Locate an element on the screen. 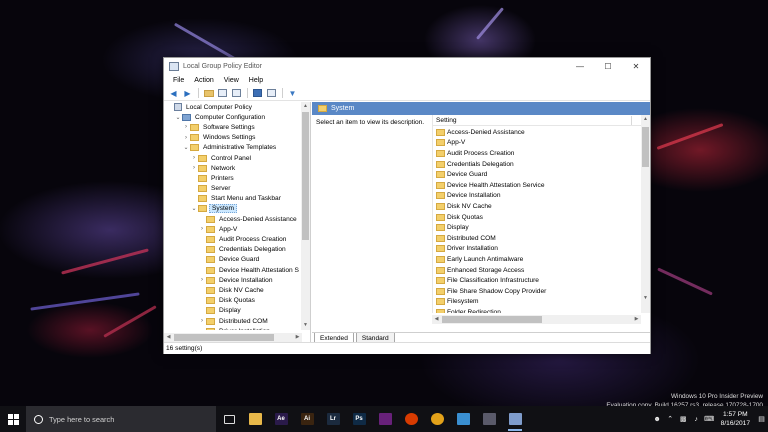 Image resolution: width=768 pixels, height=432 pixels. forward-arrow-icon: ▶ is located at coordinates (187, 93).